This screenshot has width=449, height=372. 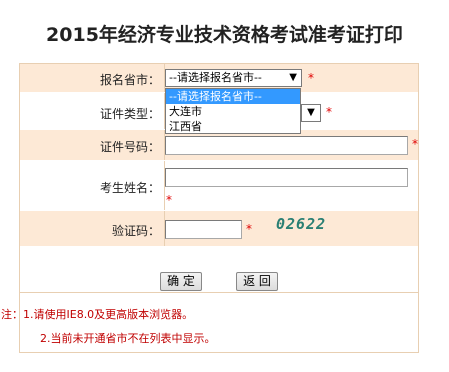 I want to click on province-option: 大连市, so click(x=233, y=111).